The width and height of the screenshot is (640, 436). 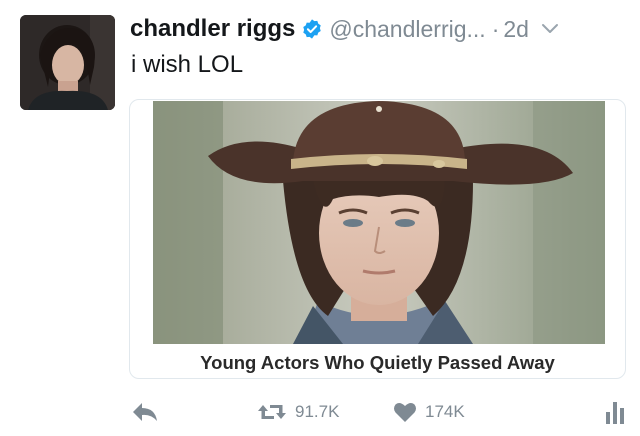 I want to click on avatar-image, so click(x=67, y=62).